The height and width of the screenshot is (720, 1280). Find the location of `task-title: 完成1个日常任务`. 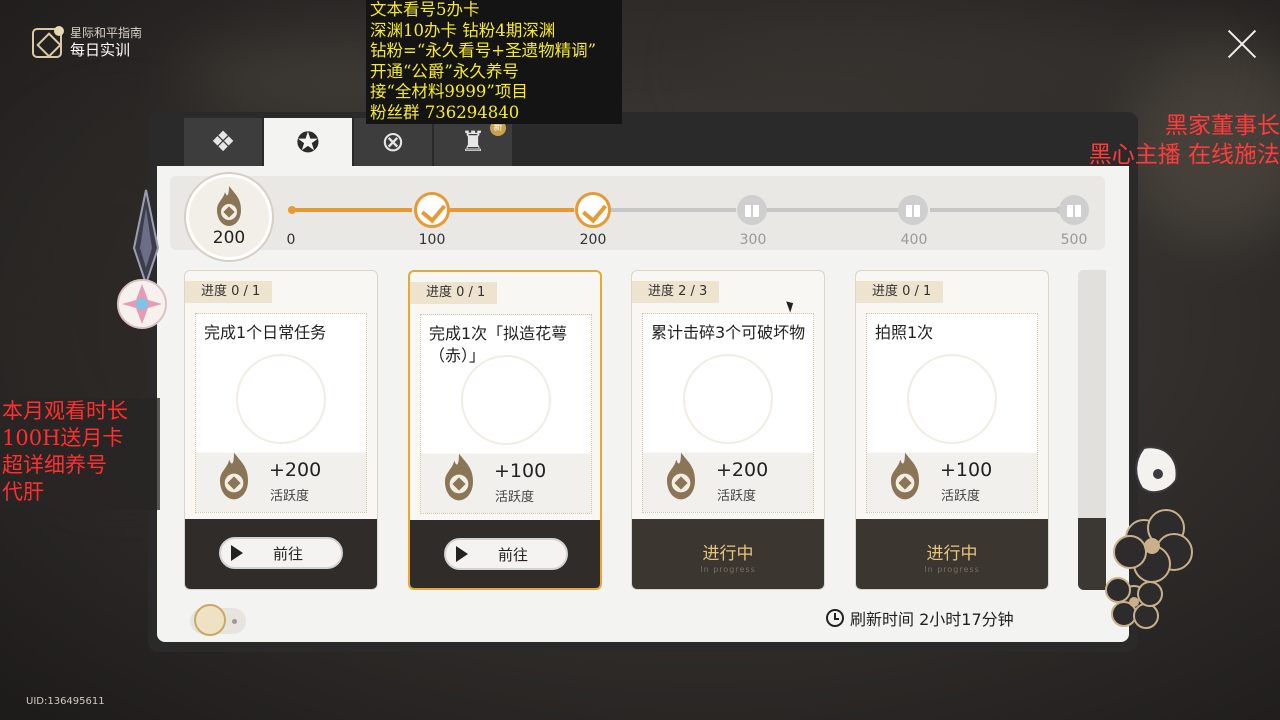

task-title: 完成1个日常任务 is located at coordinates (265, 332).